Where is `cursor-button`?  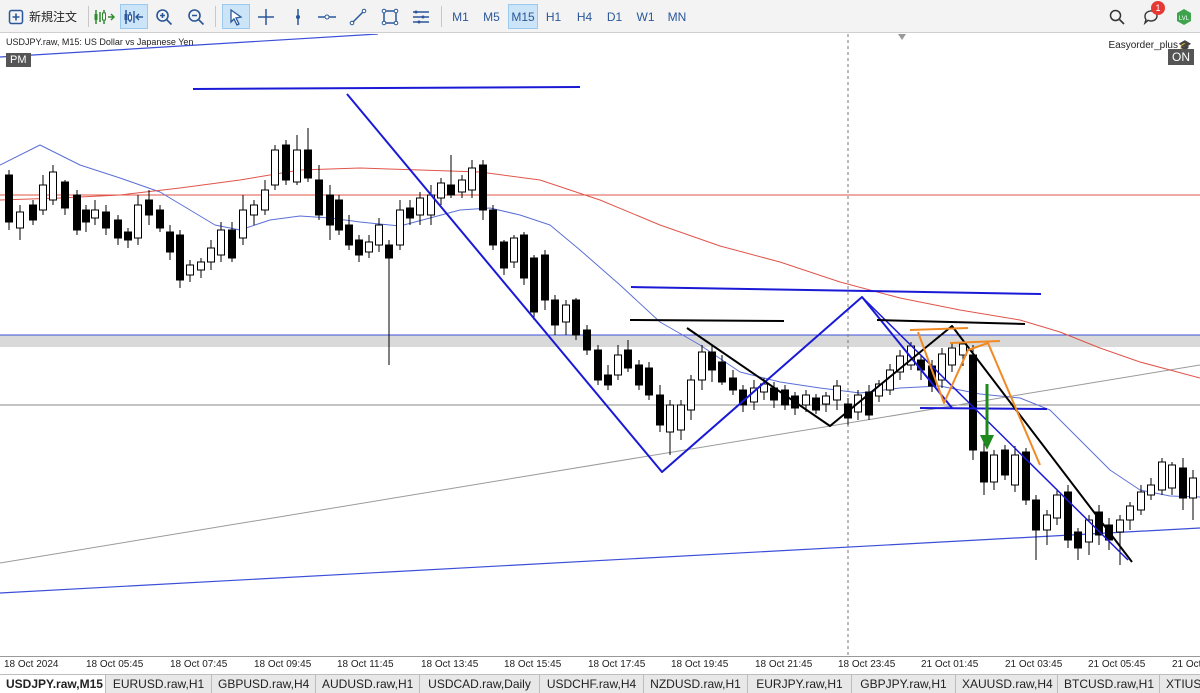 cursor-button is located at coordinates (236, 16).